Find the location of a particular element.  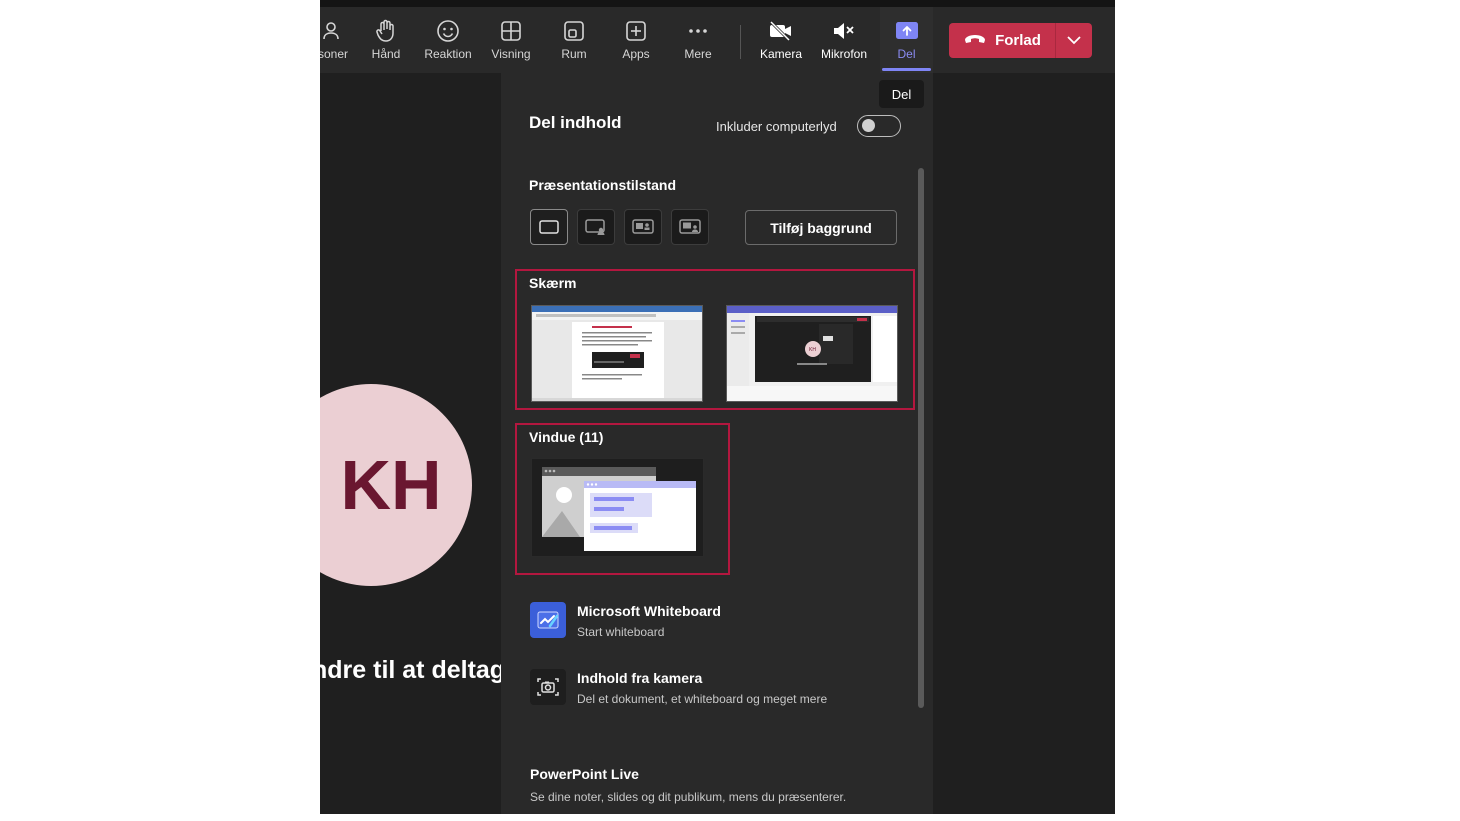

whiteboard-option-title: Microsoft Whiteboard is located at coordinates (649, 611).